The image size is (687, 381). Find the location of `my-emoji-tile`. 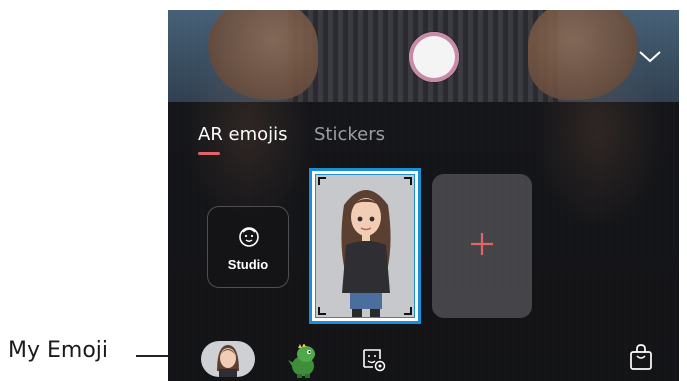

my-emoji-tile is located at coordinates (365, 246).